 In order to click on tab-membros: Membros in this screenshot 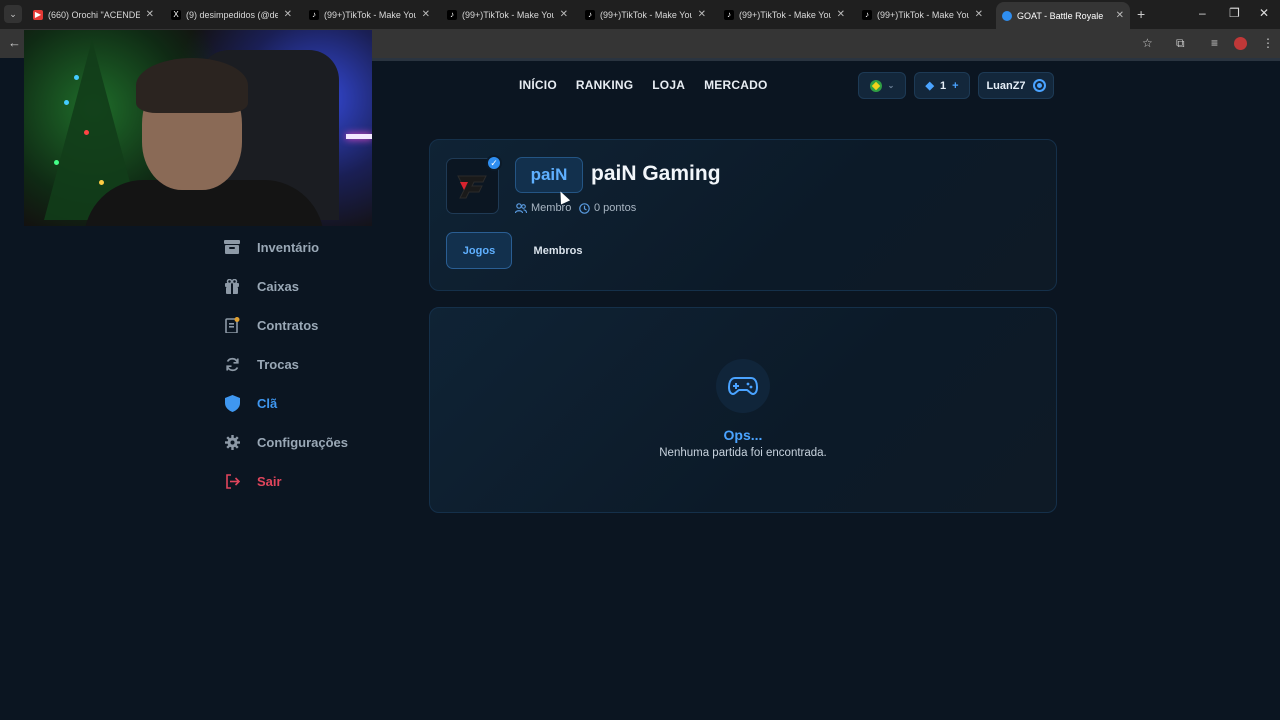, I will do `click(558, 250)`.